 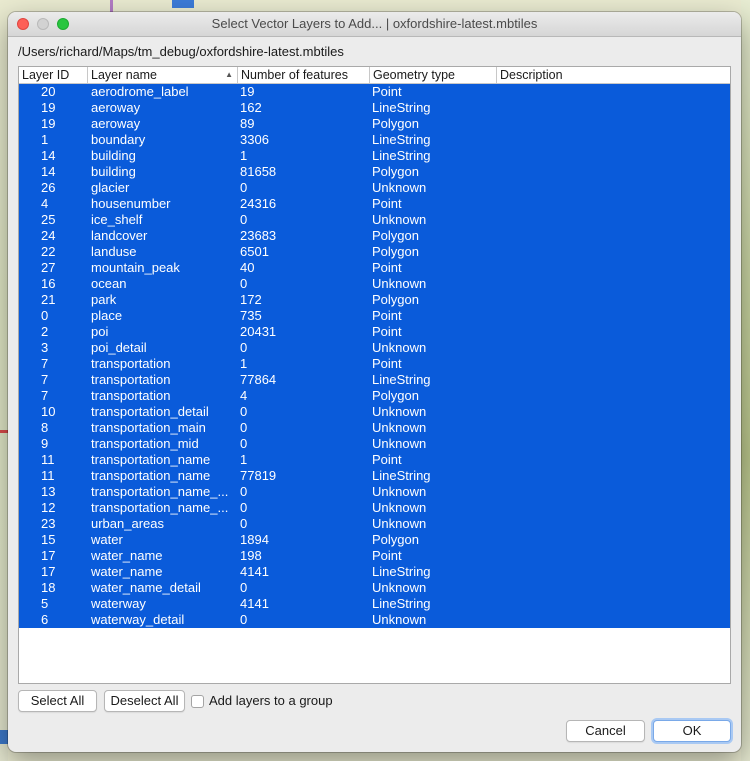 I want to click on table-row: 5 waterway 4141 LineString, so click(x=374, y=604).